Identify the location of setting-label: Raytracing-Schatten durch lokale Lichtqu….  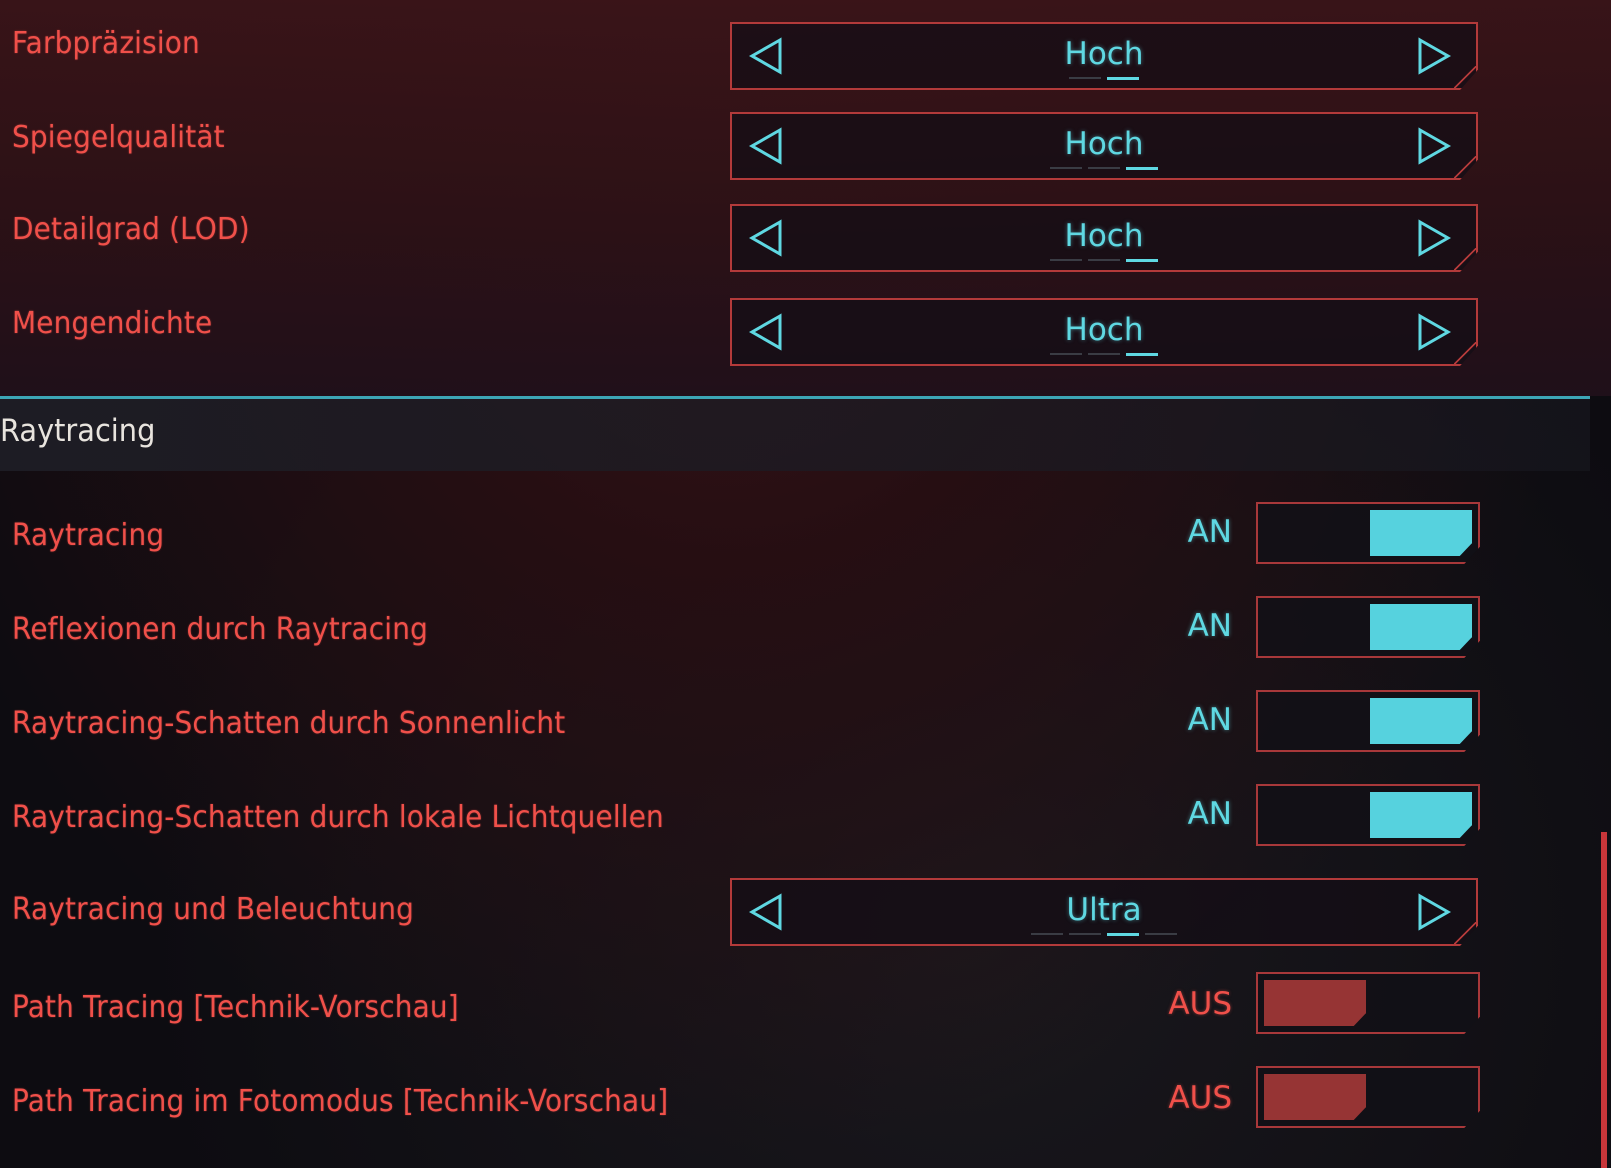
(338, 817).